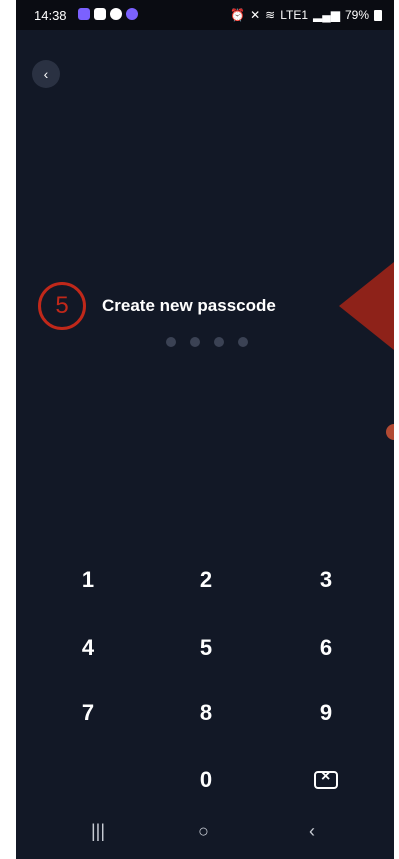 This screenshot has width=399, height=859. What do you see at coordinates (88, 713) in the screenshot?
I see `key-7: 7` at bounding box center [88, 713].